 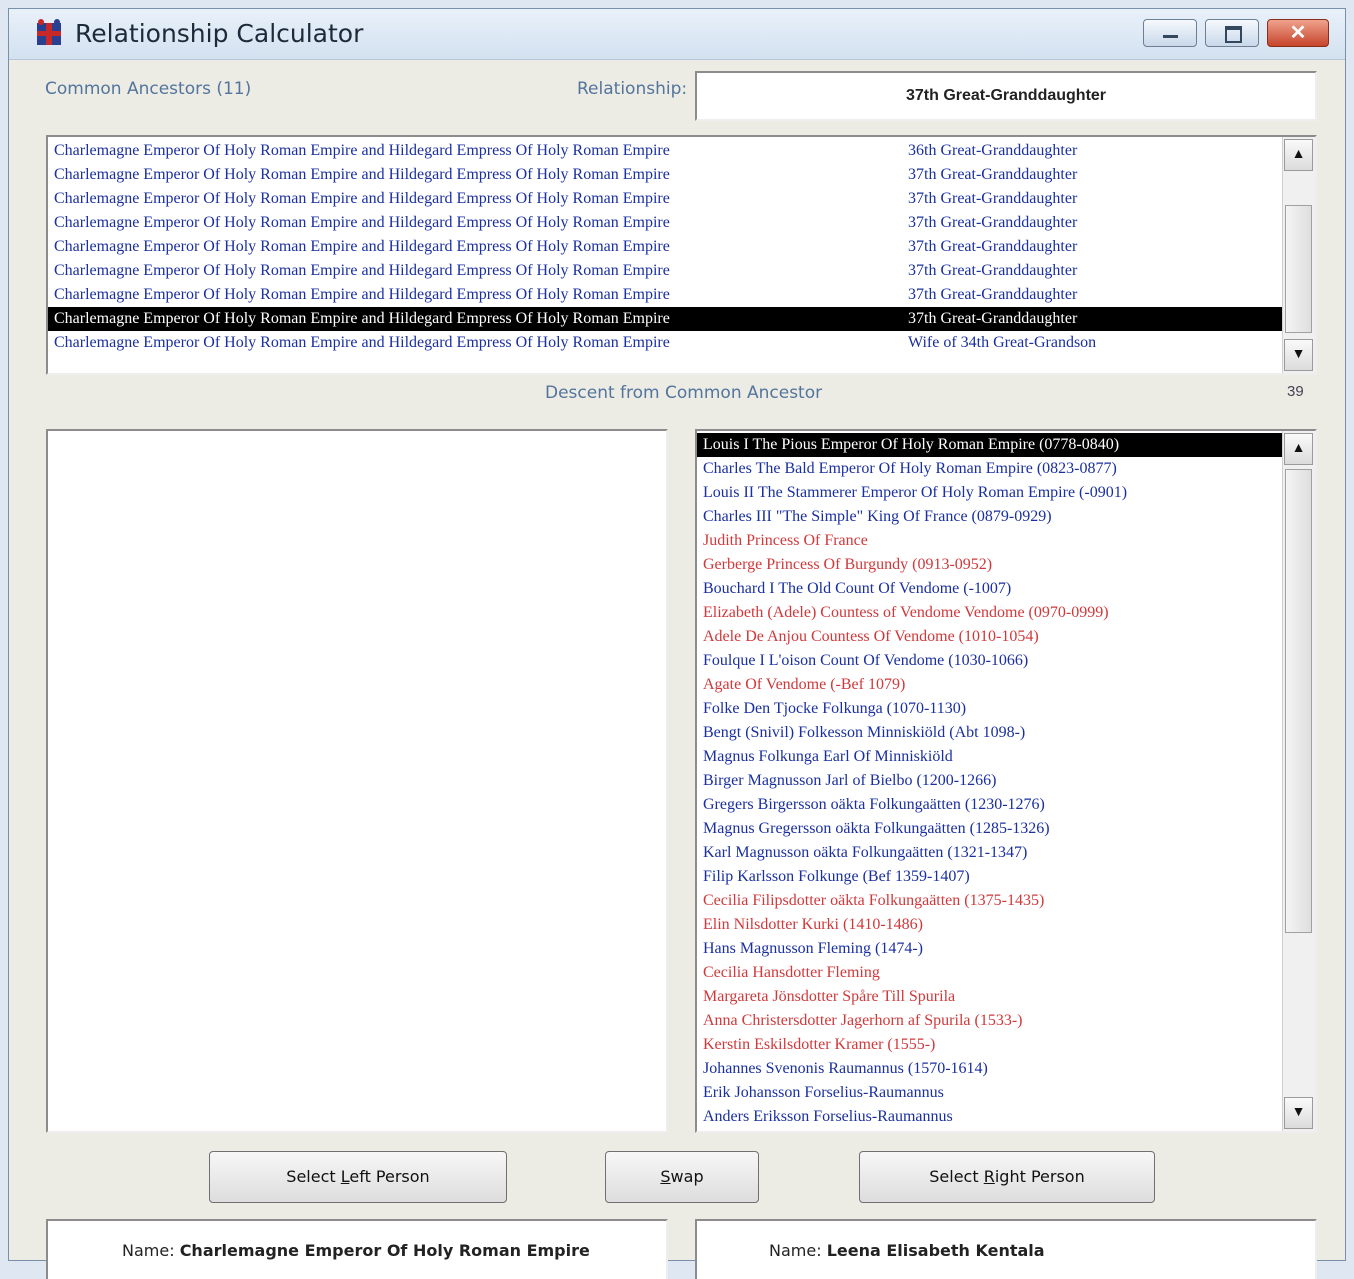 I want to click on descent-person: Anders Eriksson Forselius-Raumannus, so click(x=828, y=1116).